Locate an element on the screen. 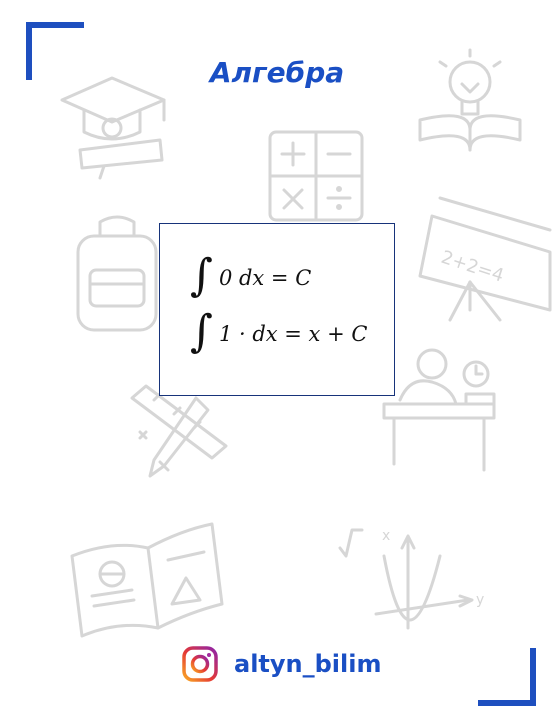 Image resolution: width=554 pixels, height=718 pixels. formula-1-expression: 0 dx = C is located at coordinates (265, 278).